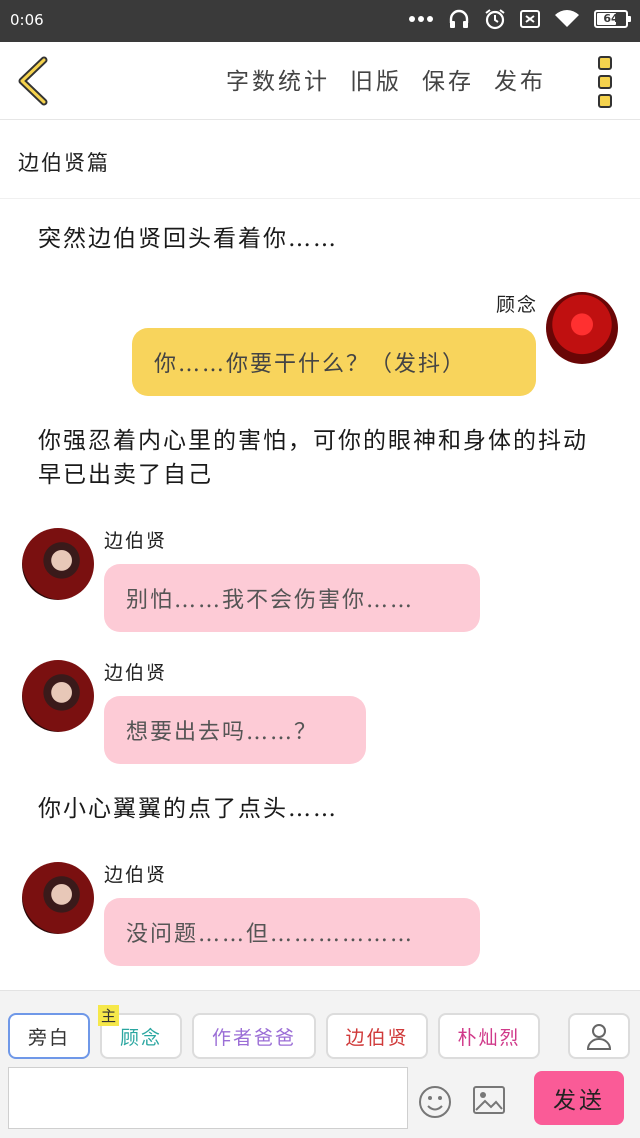 This screenshot has width=640, height=1138. I want to click on story-title: 边伯贤篇, so click(64, 162).